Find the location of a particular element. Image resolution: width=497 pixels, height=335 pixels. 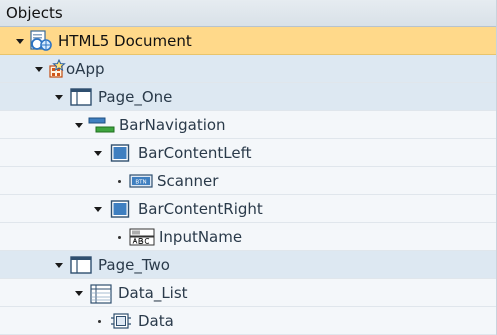

app-object-icon is located at coordinates (58, 68).